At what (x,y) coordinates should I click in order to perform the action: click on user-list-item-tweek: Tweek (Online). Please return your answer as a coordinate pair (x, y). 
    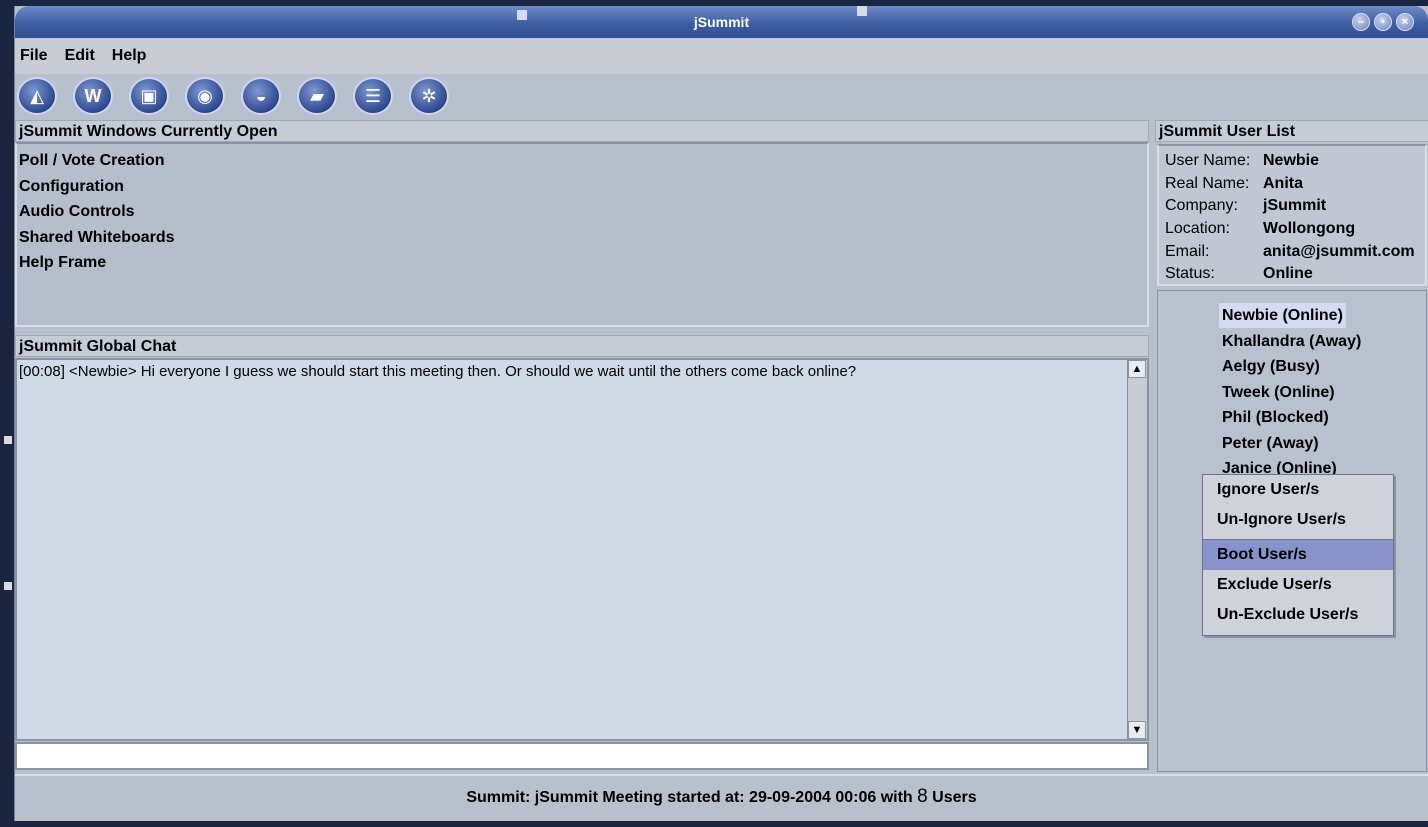
    Looking at the image, I should click on (1278, 392).